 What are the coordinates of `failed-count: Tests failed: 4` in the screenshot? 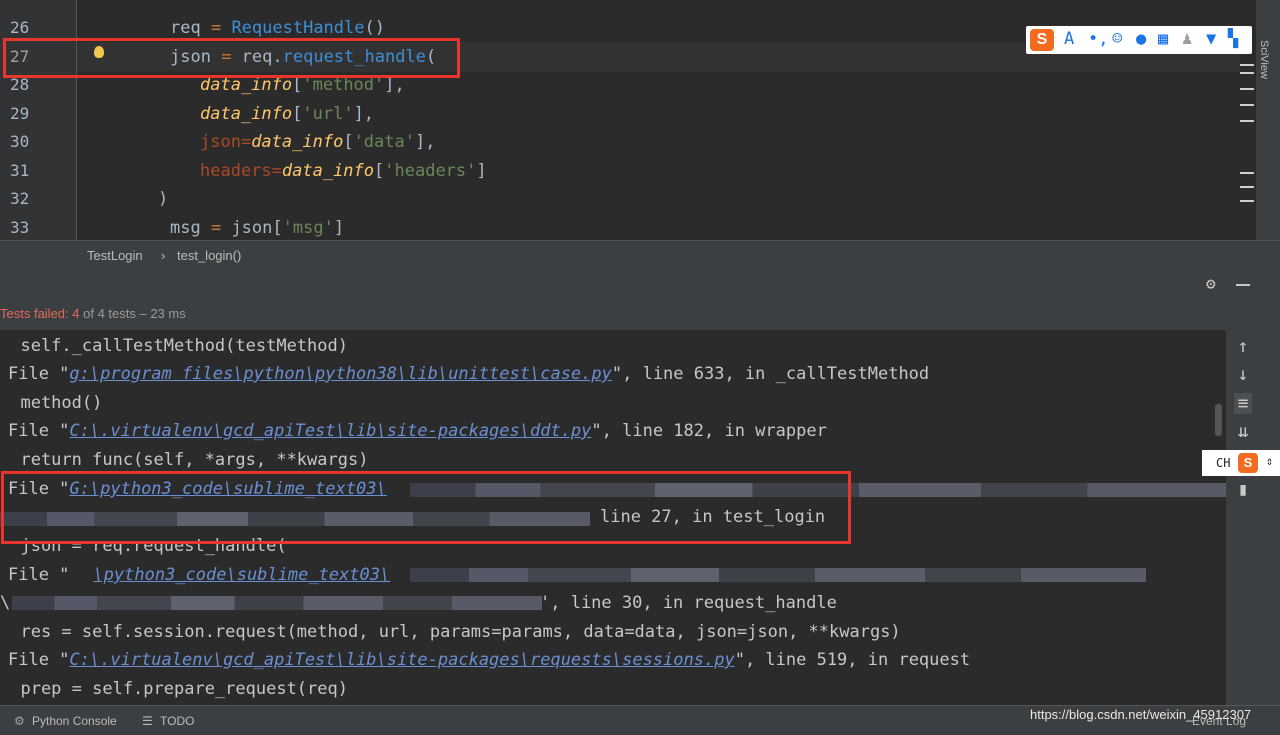 It's located at (40, 313).